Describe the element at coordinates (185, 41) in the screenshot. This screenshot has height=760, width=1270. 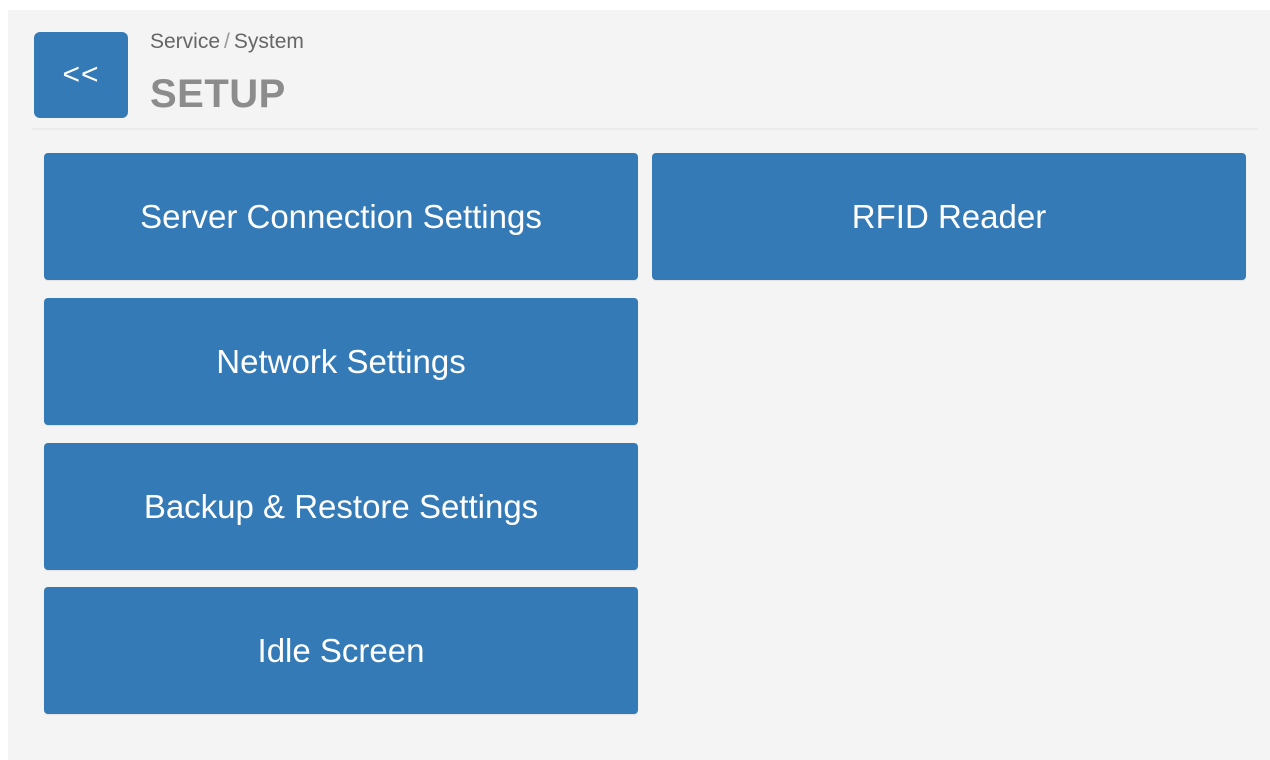
I see `breadcrumb-item-service: Service` at that location.